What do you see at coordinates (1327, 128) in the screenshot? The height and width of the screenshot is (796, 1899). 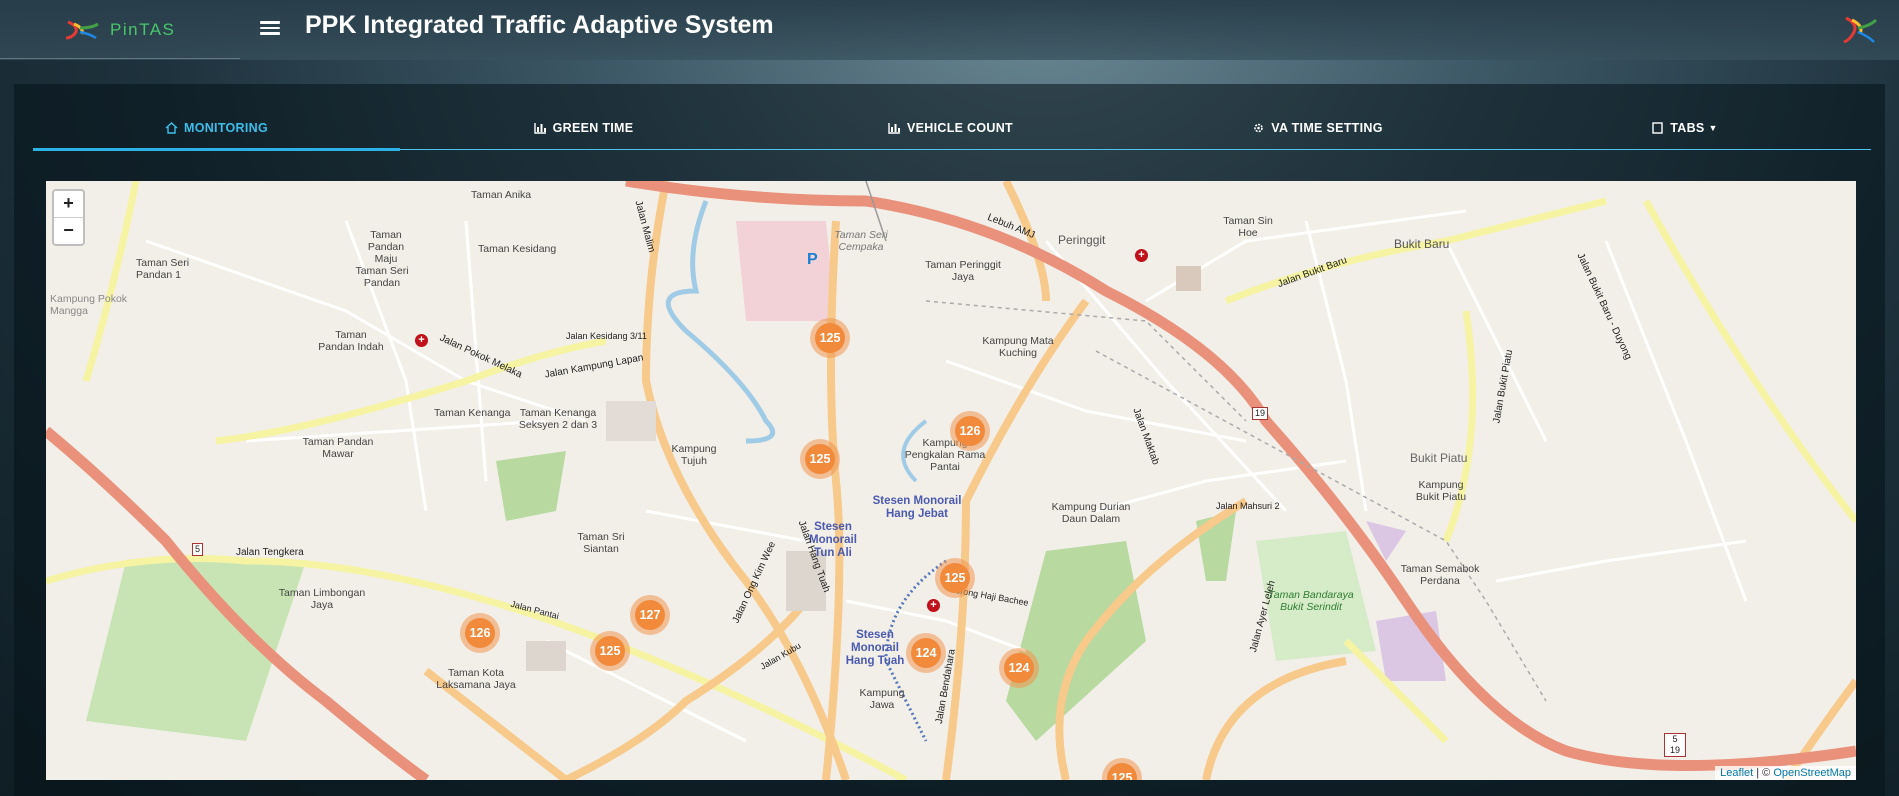 I see `tab-label: VA TIME SETTING` at bounding box center [1327, 128].